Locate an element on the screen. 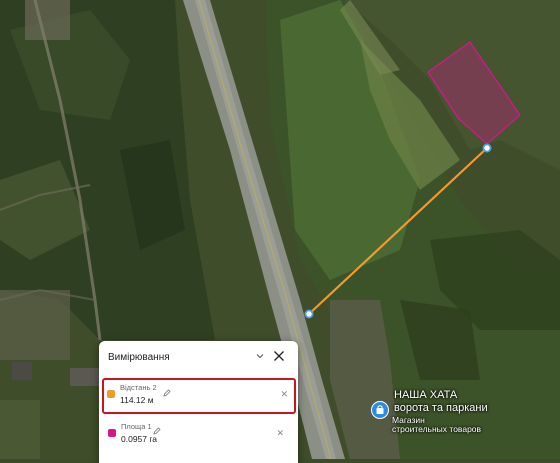  poi-title: НАША ХАТА is located at coordinates (425, 395).